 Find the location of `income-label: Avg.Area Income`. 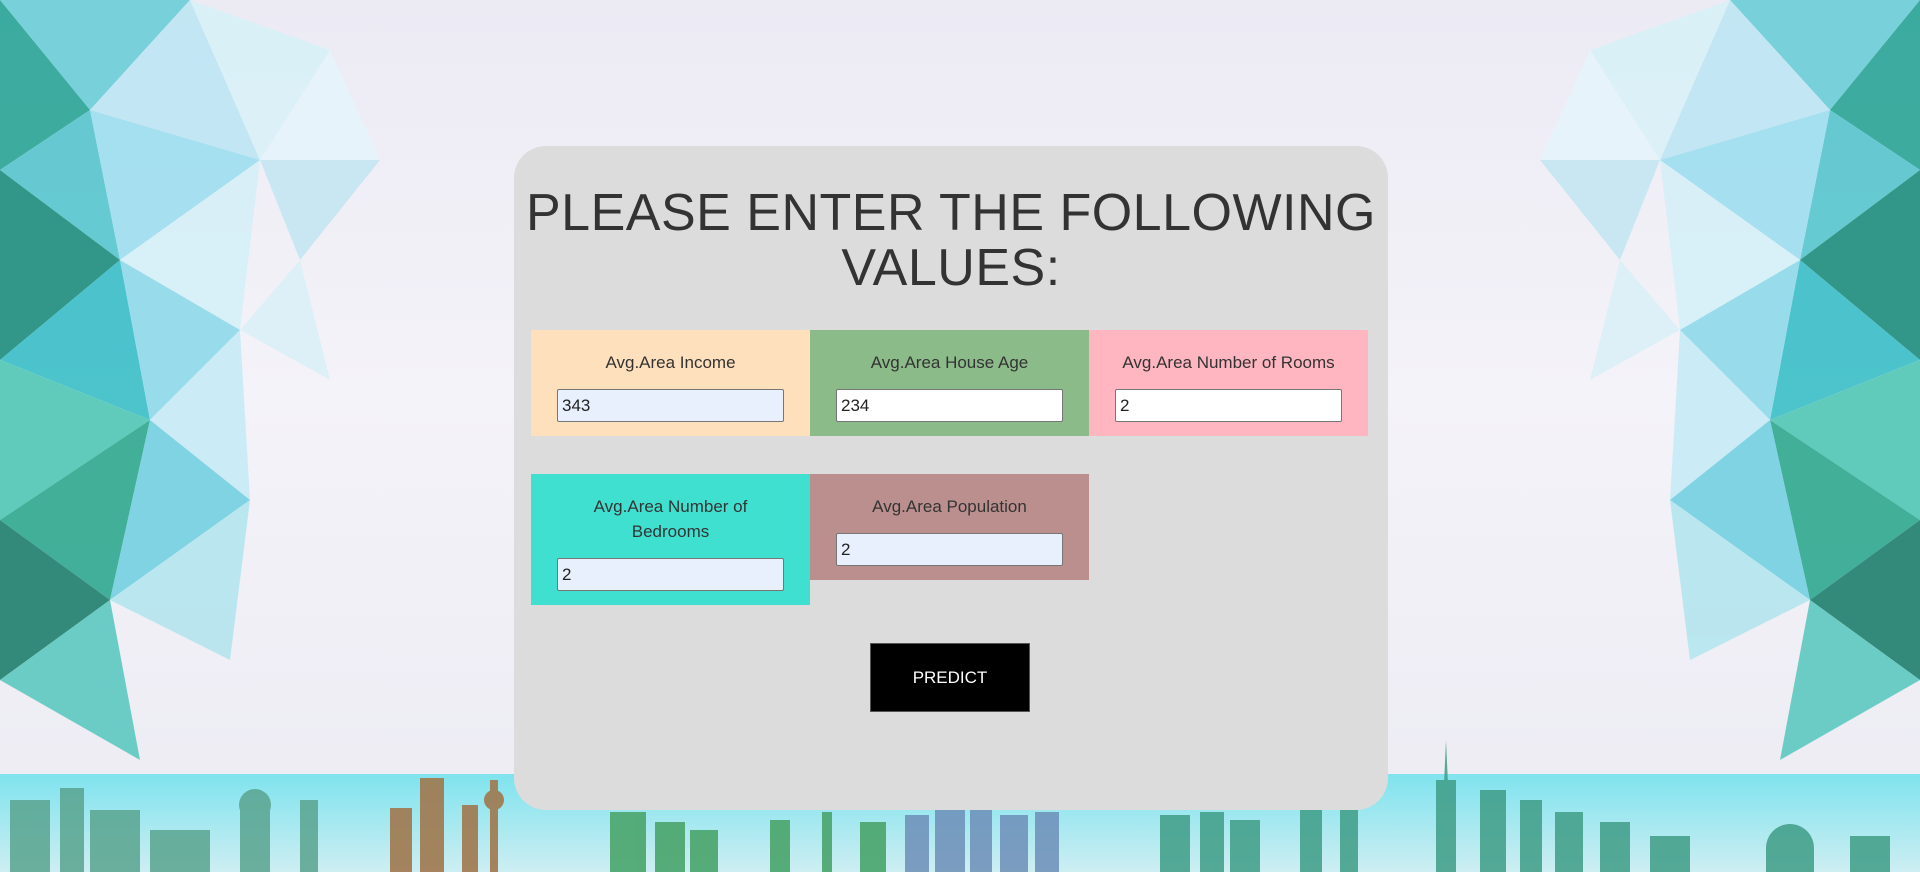

income-label: Avg.Area Income is located at coordinates (670, 362).